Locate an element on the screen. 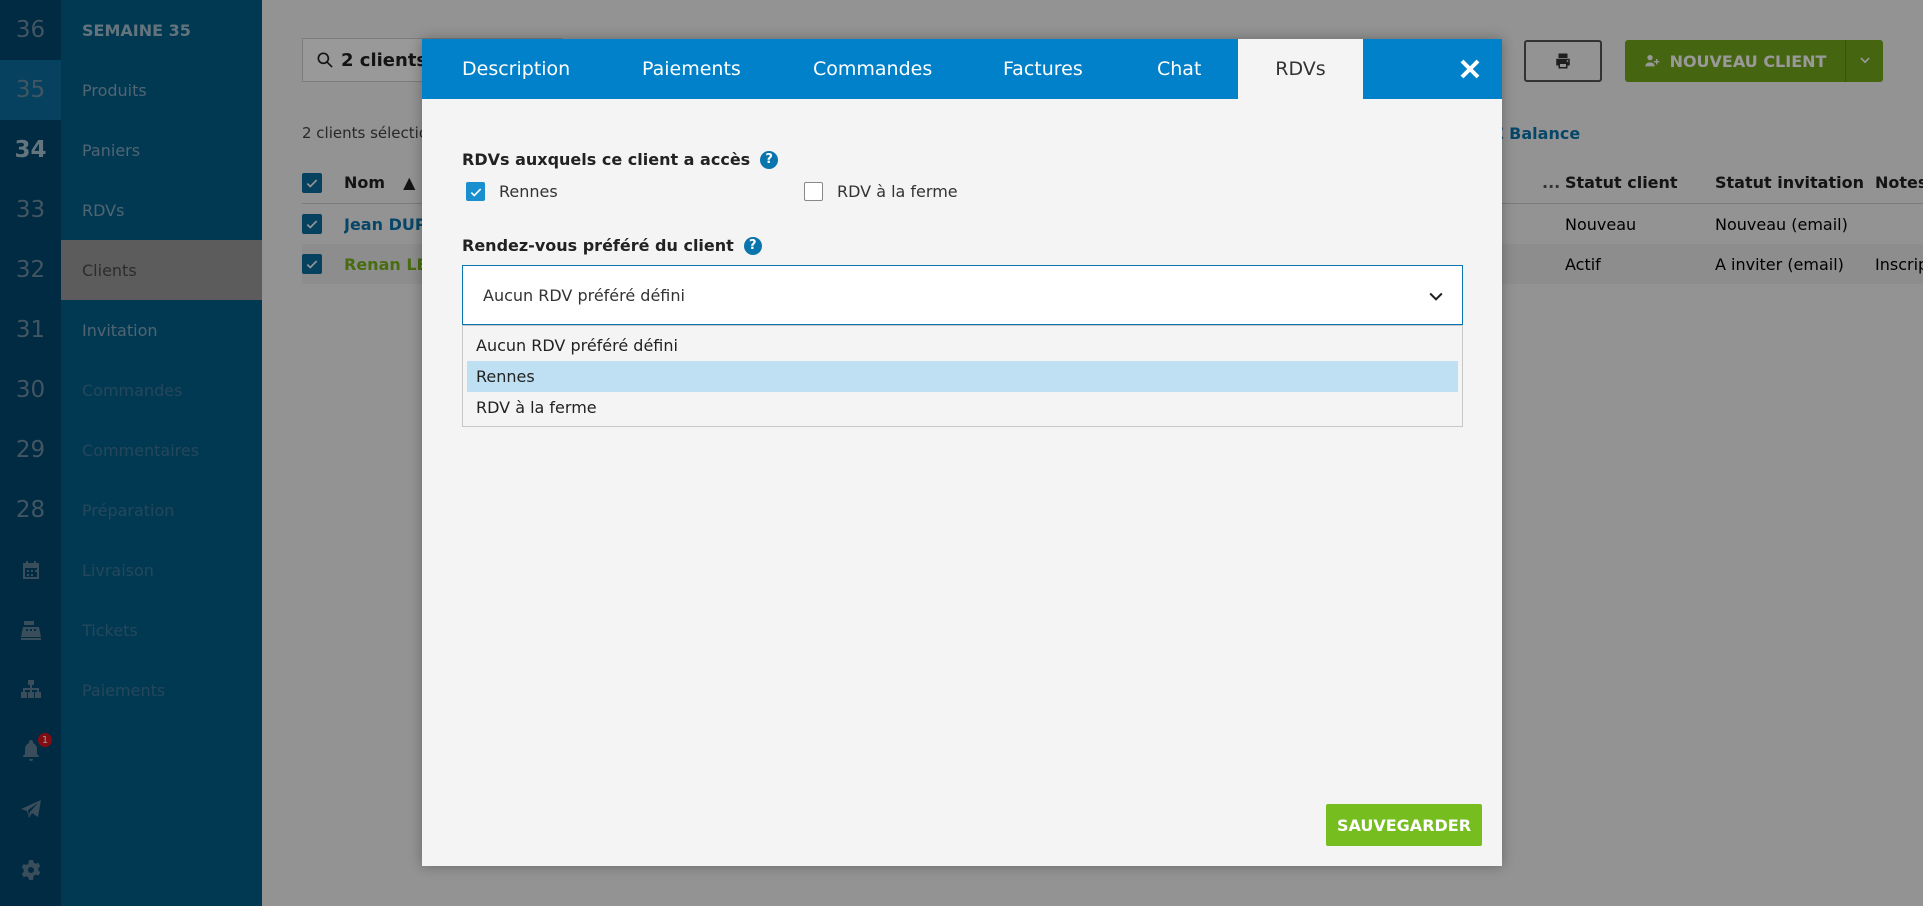 This screenshot has height=906, width=1923. tab-rdvs: RDVs is located at coordinates (1300, 69).